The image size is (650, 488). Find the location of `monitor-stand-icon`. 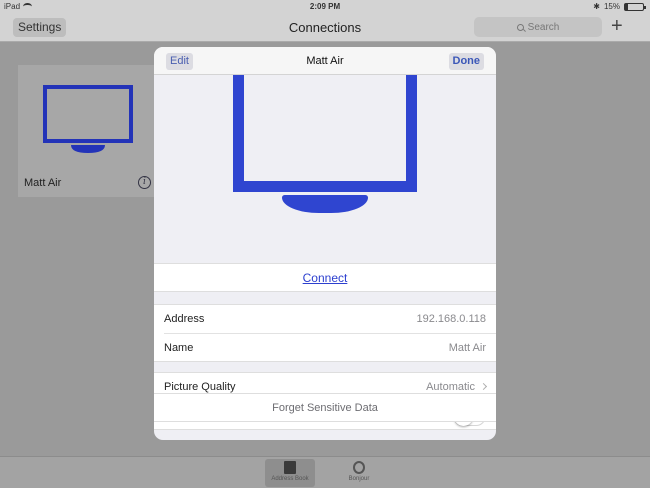

monitor-stand-icon is located at coordinates (325, 204).